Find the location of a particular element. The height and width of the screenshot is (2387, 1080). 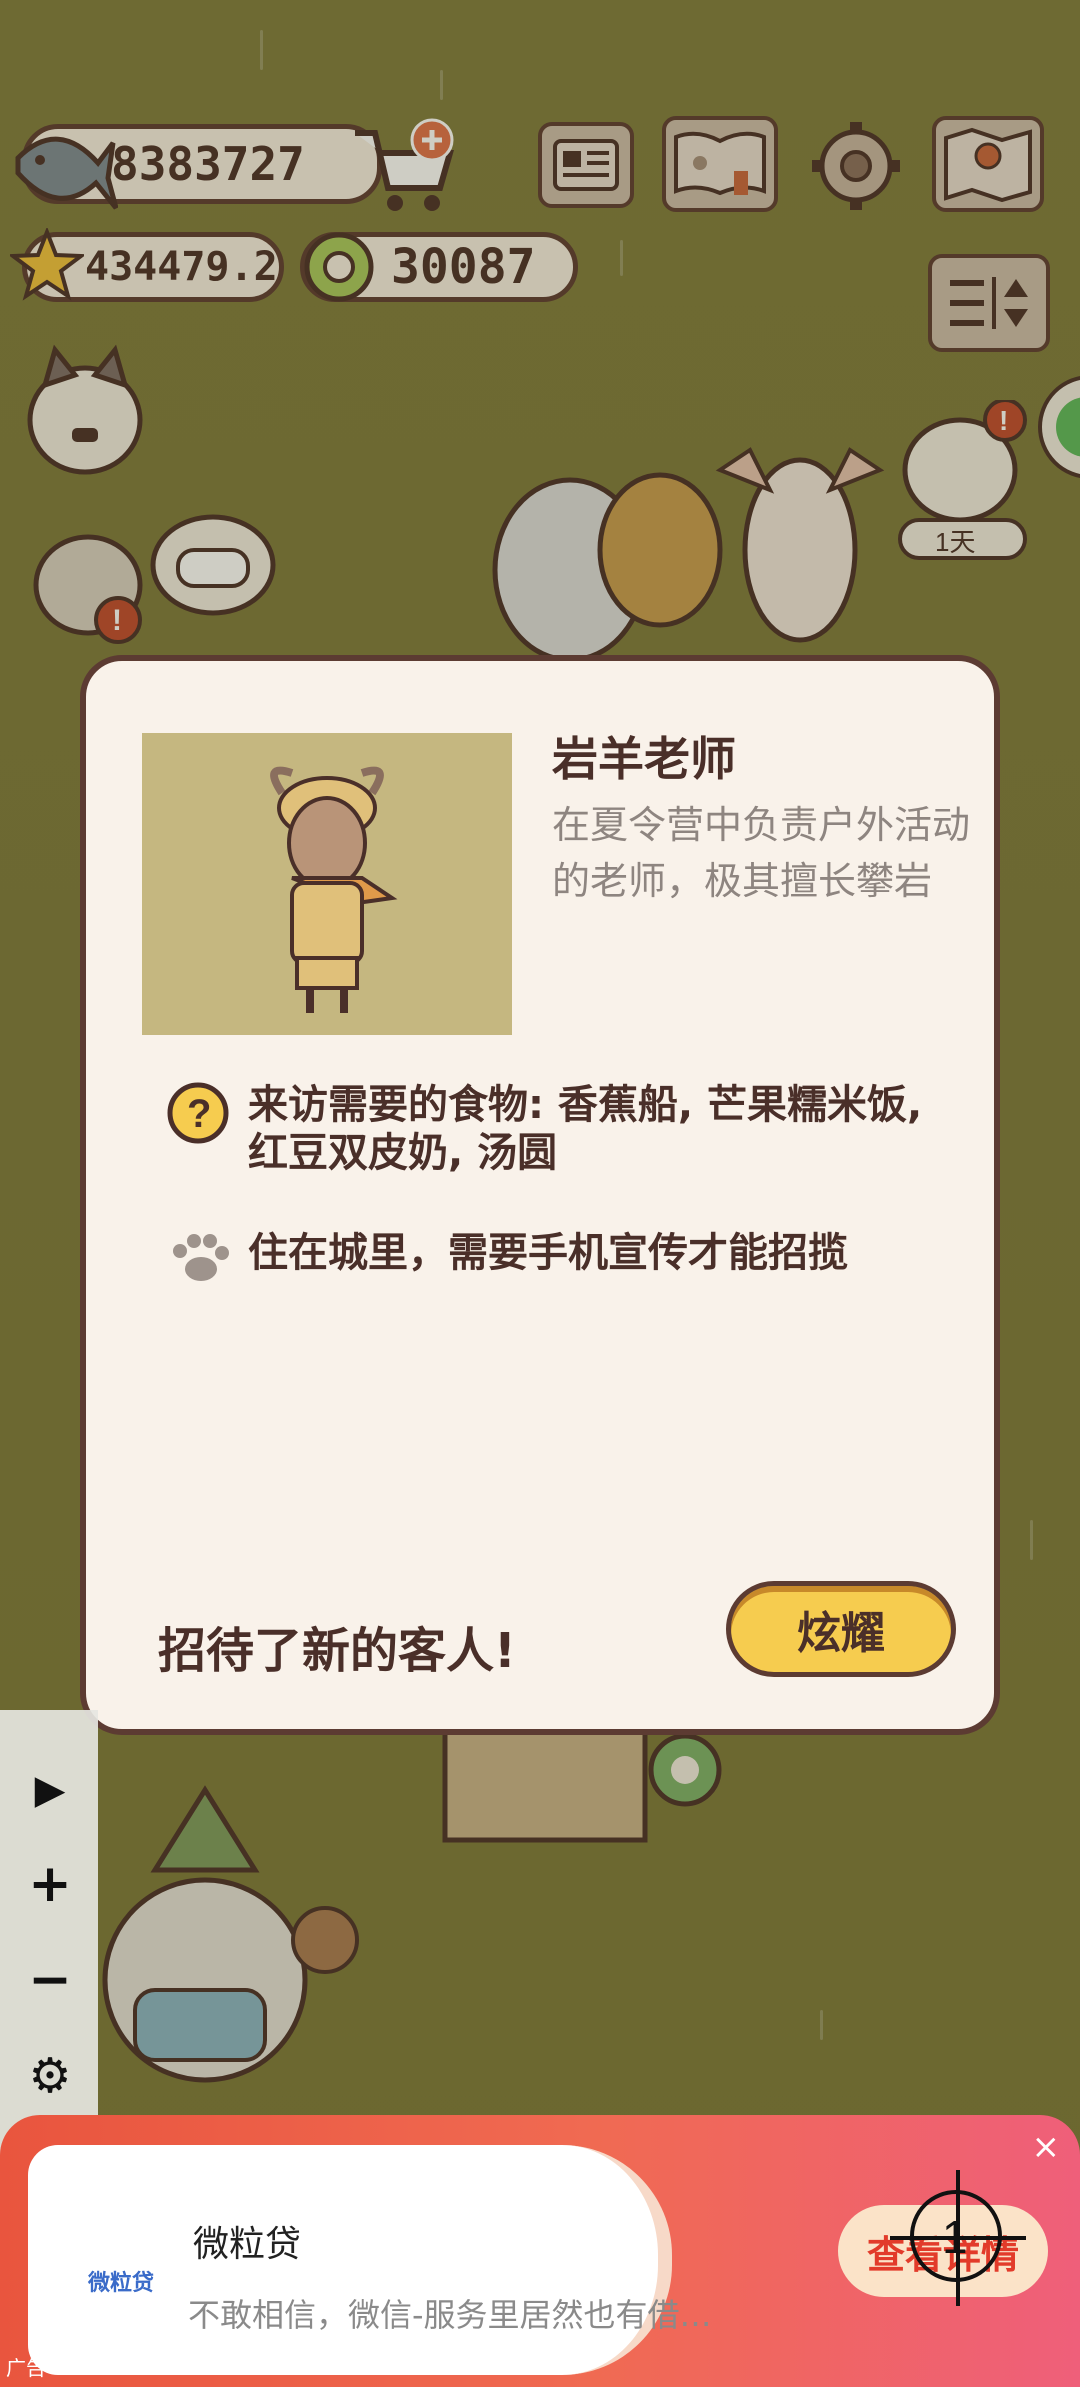

guest-portrait is located at coordinates (327, 884).